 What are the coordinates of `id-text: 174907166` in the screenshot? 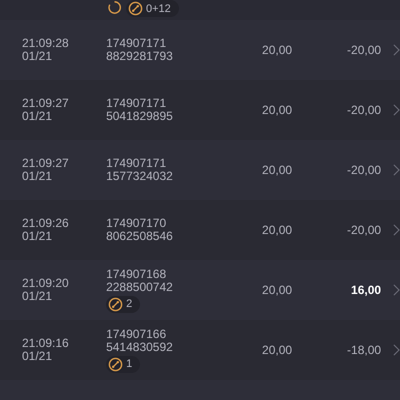 It's located at (137, 334).